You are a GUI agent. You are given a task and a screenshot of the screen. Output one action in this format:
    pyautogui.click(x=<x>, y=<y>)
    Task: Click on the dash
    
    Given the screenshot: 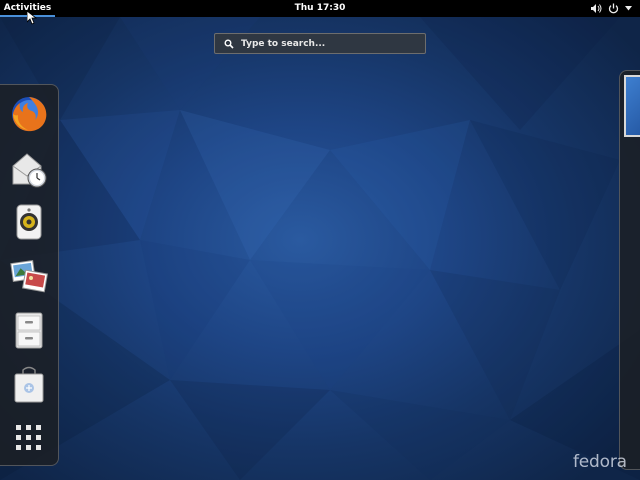 What is the action you would take?
    pyautogui.click(x=29, y=275)
    